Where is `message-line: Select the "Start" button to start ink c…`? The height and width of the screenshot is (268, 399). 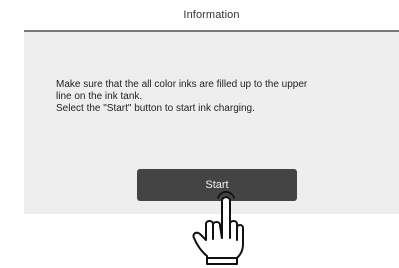 message-line: Select the "Start" button to start ink c… is located at coordinates (155, 108).